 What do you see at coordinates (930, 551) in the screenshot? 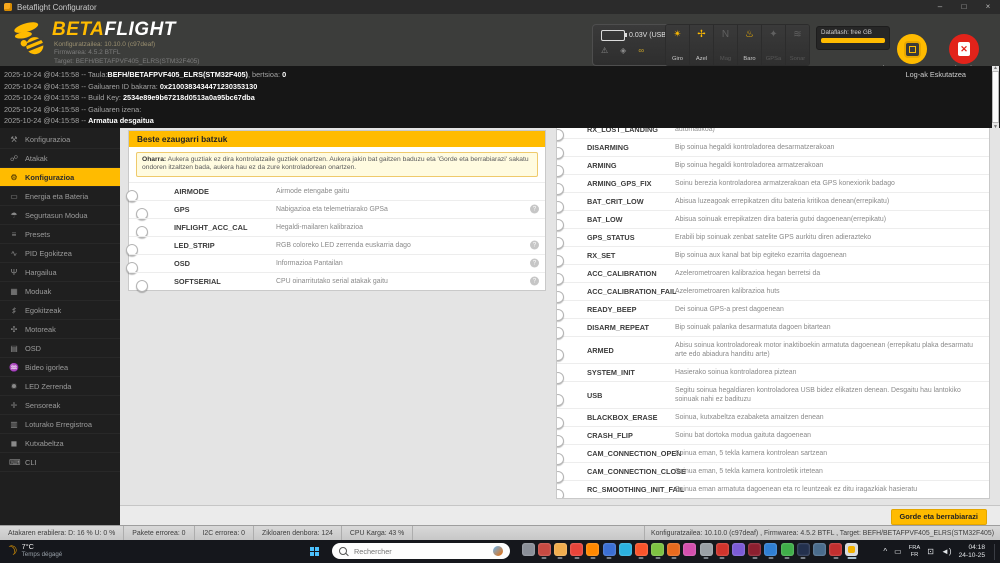
I see `display-icon: ⊡` at bounding box center [930, 551].